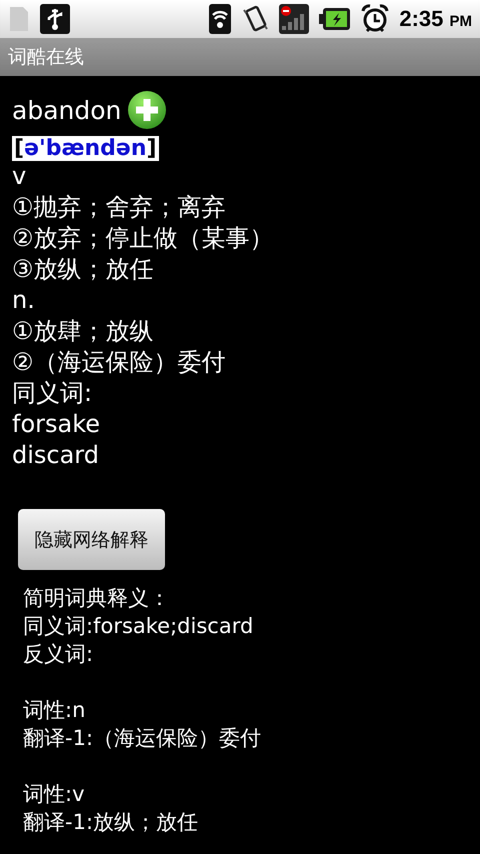 This screenshot has height=854, width=480. Describe the element at coordinates (46, 57) in the screenshot. I see `app-title: 词酷在线` at that location.